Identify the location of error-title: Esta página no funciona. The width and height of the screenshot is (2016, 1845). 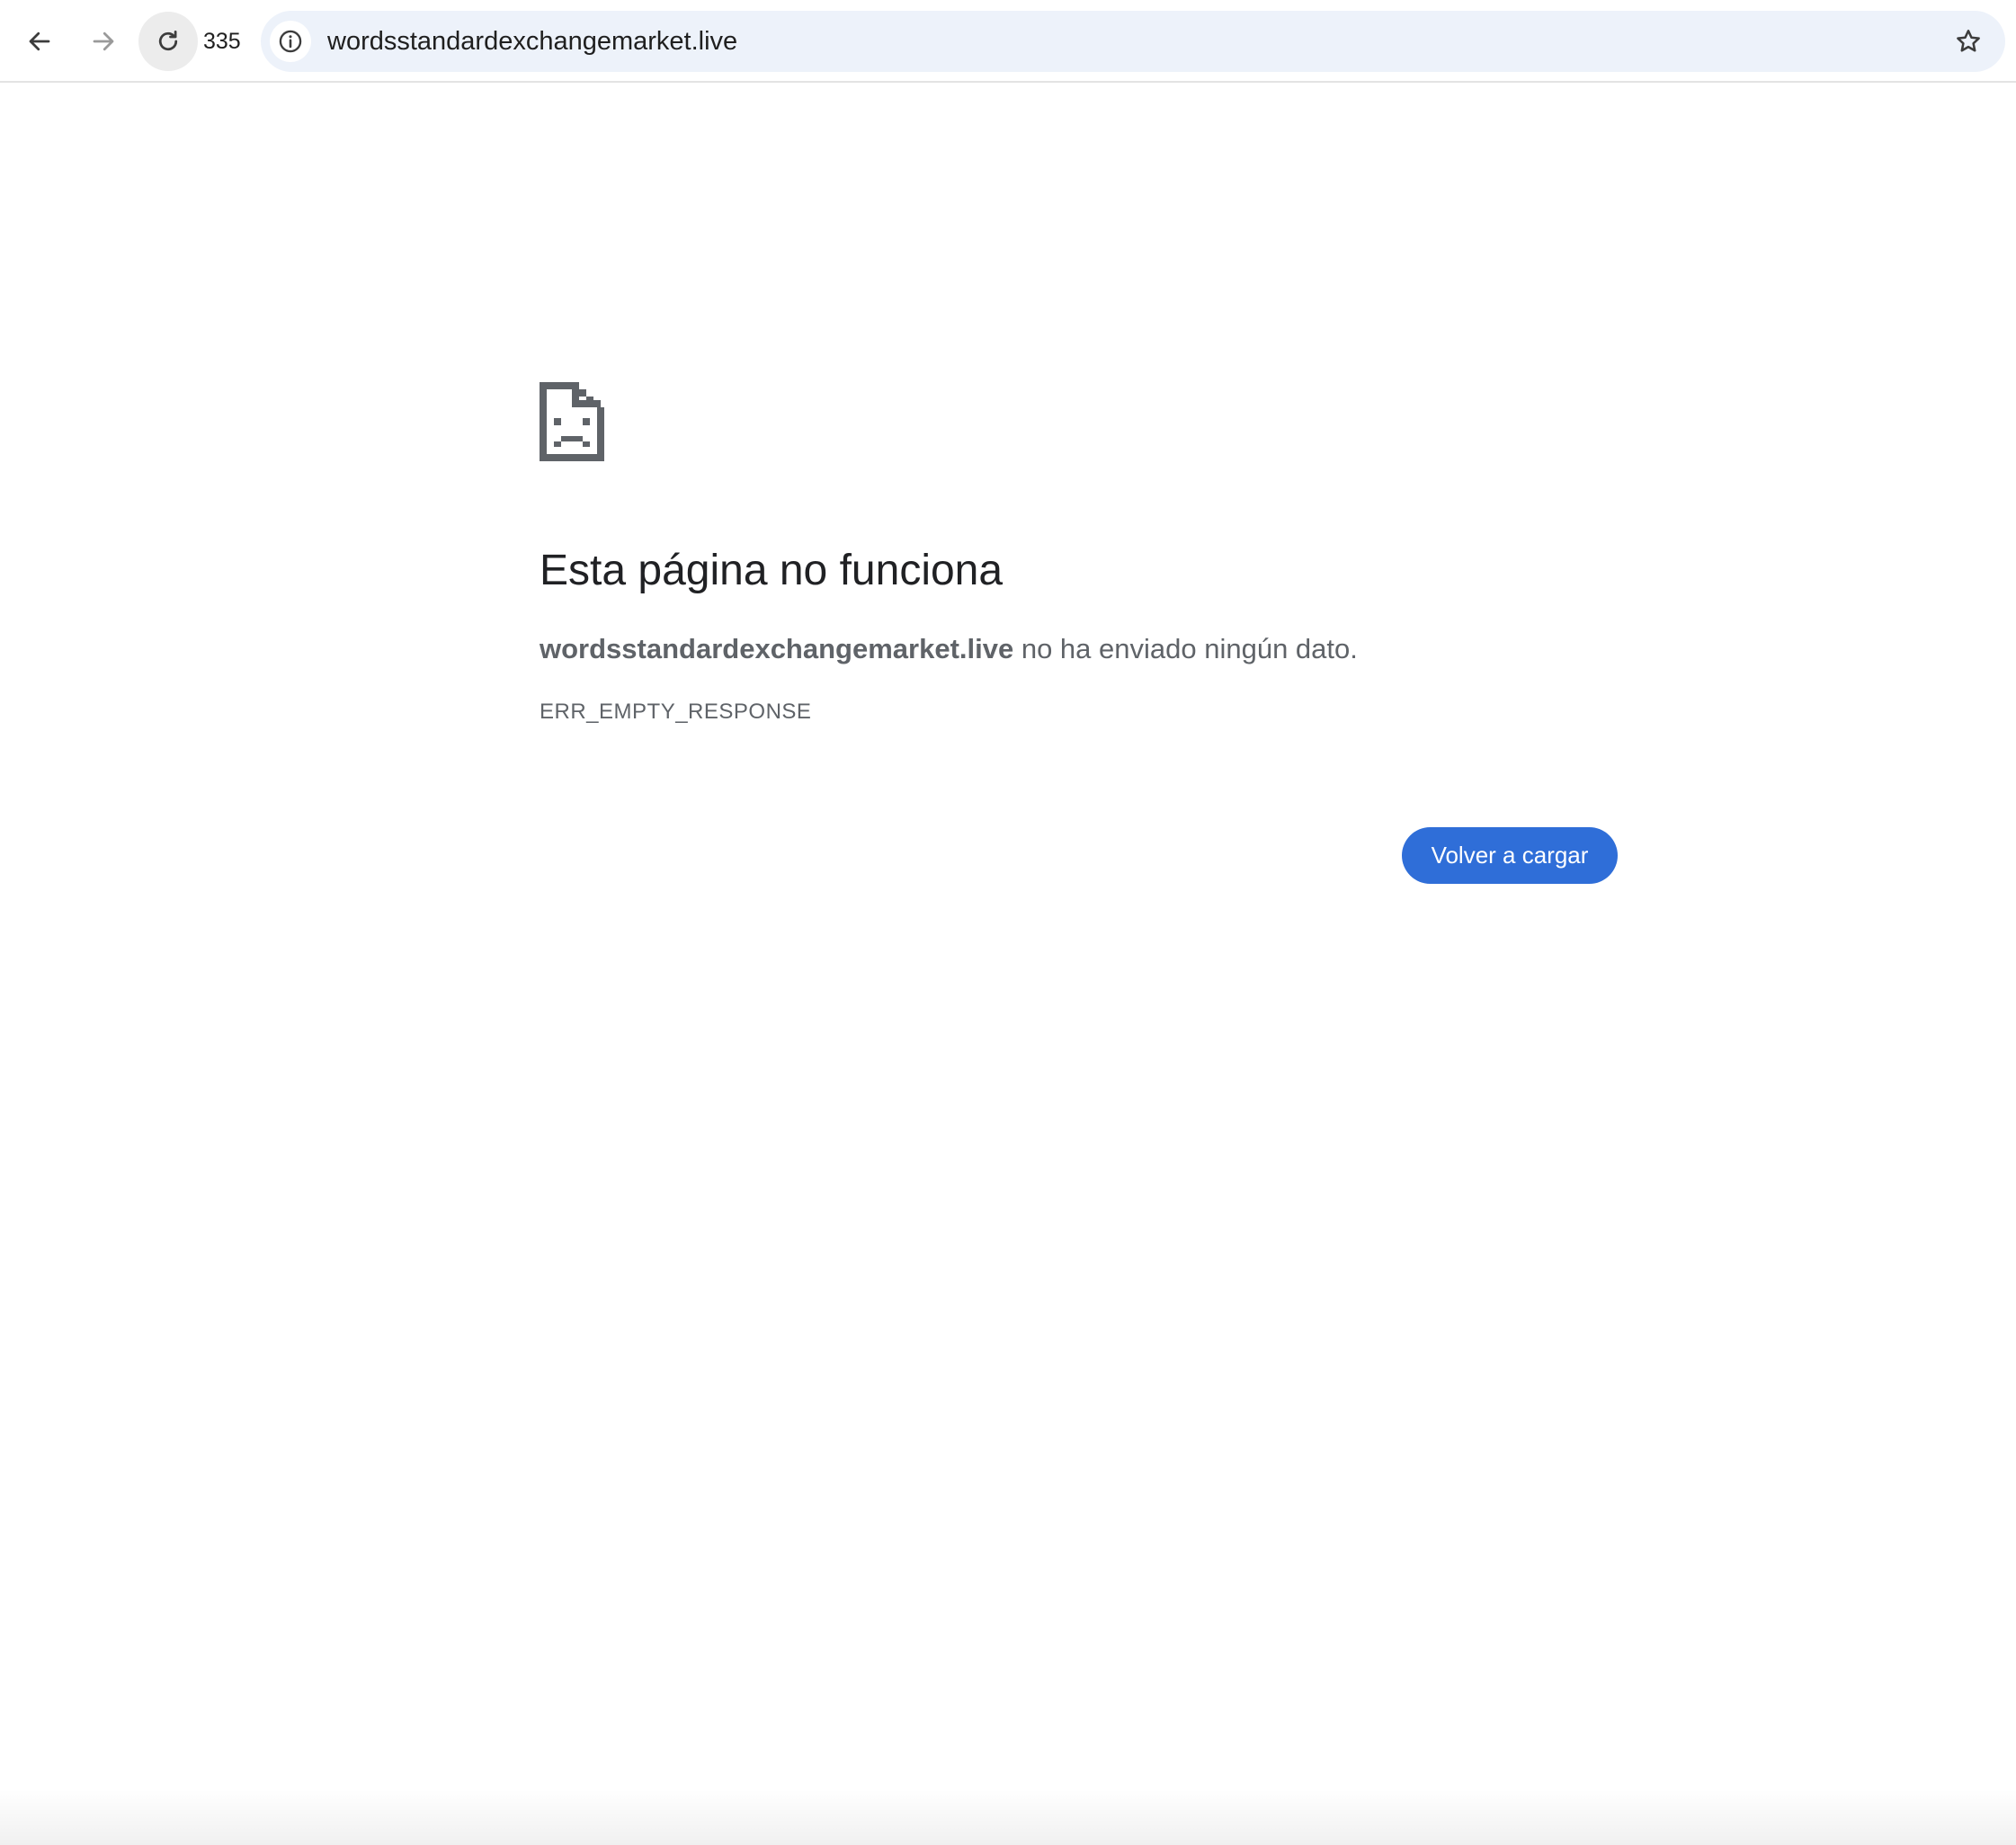
(772, 571).